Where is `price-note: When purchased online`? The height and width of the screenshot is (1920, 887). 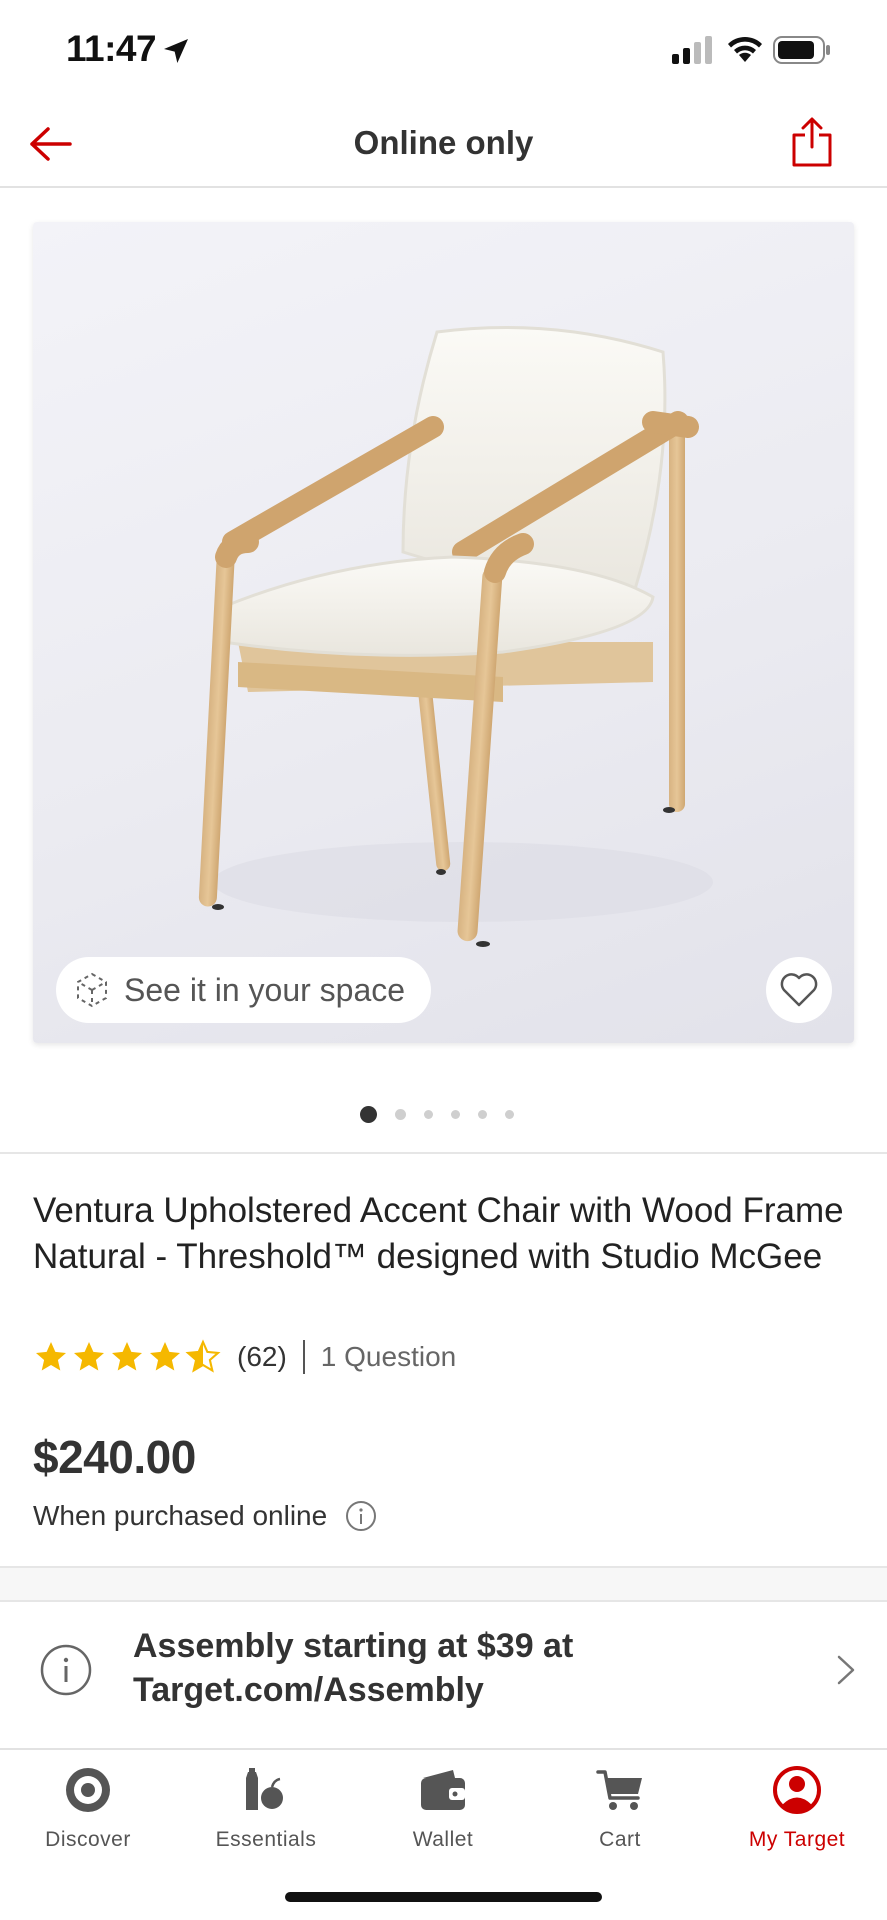 price-note: When purchased online is located at coordinates (205, 1516).